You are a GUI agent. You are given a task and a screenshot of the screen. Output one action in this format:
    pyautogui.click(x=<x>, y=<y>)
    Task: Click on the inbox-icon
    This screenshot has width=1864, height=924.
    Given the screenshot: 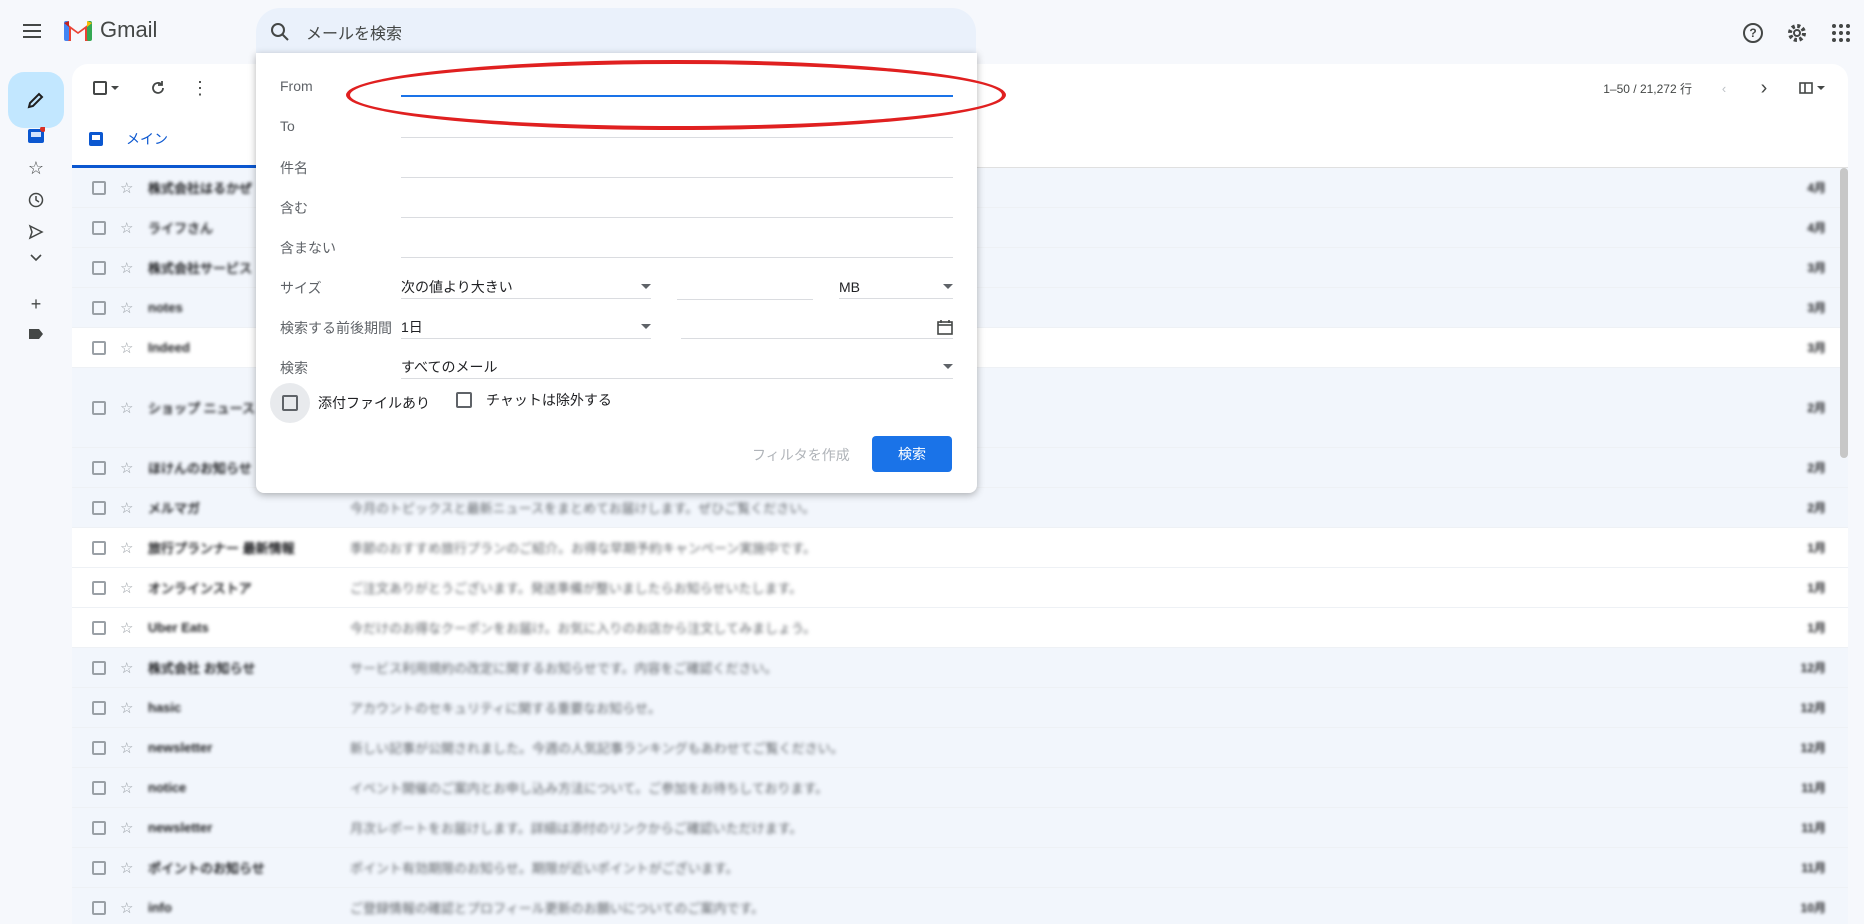 What is the action you would take?
    pyautogui.click(x=36, y=136)
    